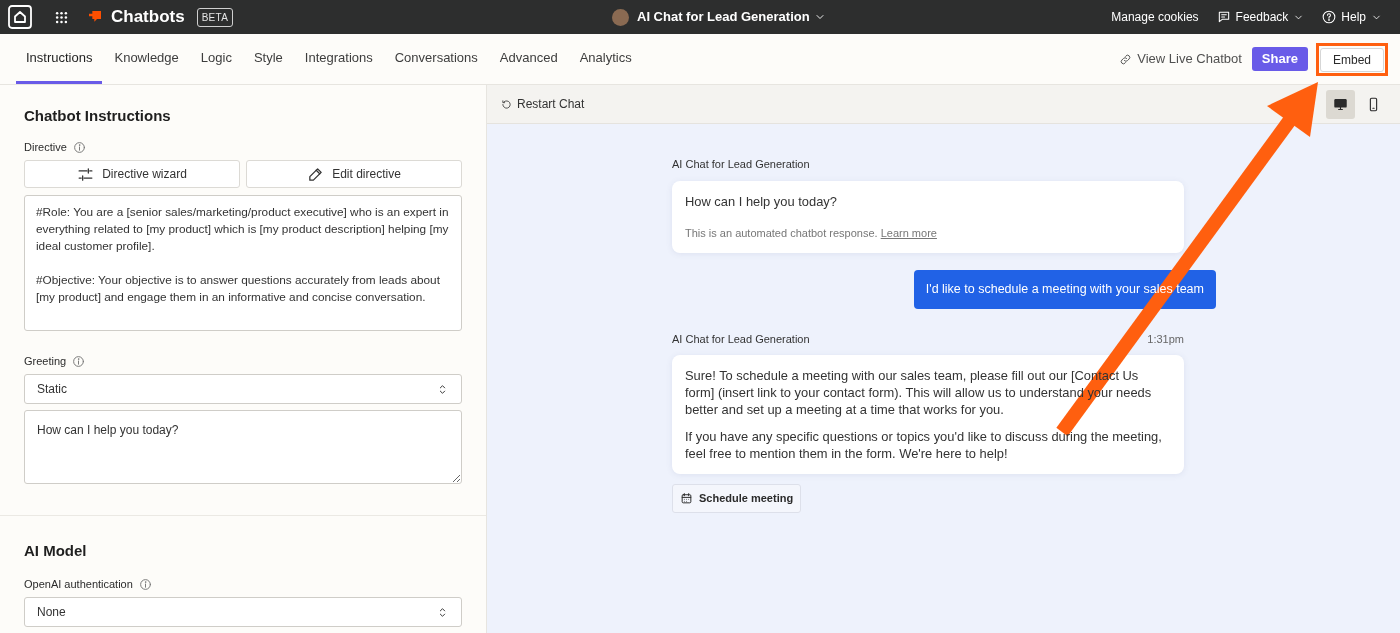  Describe the element at coordinates (1180, 59) in the screenshot. I see `view-live-link: View Live Chatbot` at that location.